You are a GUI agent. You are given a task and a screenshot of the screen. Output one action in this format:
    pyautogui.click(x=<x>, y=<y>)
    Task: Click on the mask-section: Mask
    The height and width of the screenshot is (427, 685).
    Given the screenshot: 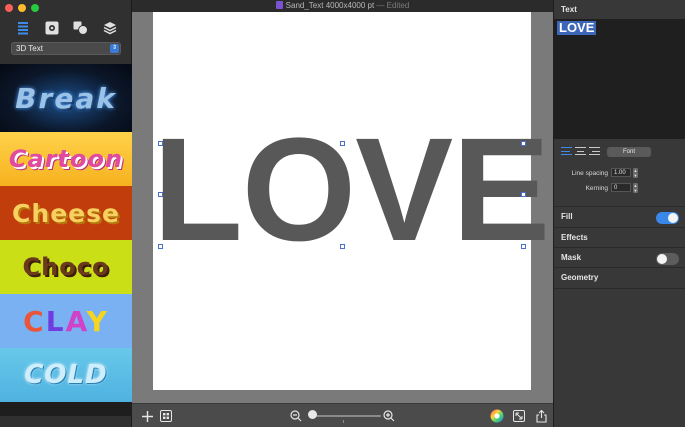 What is the action you would take?
    pyautogui.click(x=619, y=257)
    